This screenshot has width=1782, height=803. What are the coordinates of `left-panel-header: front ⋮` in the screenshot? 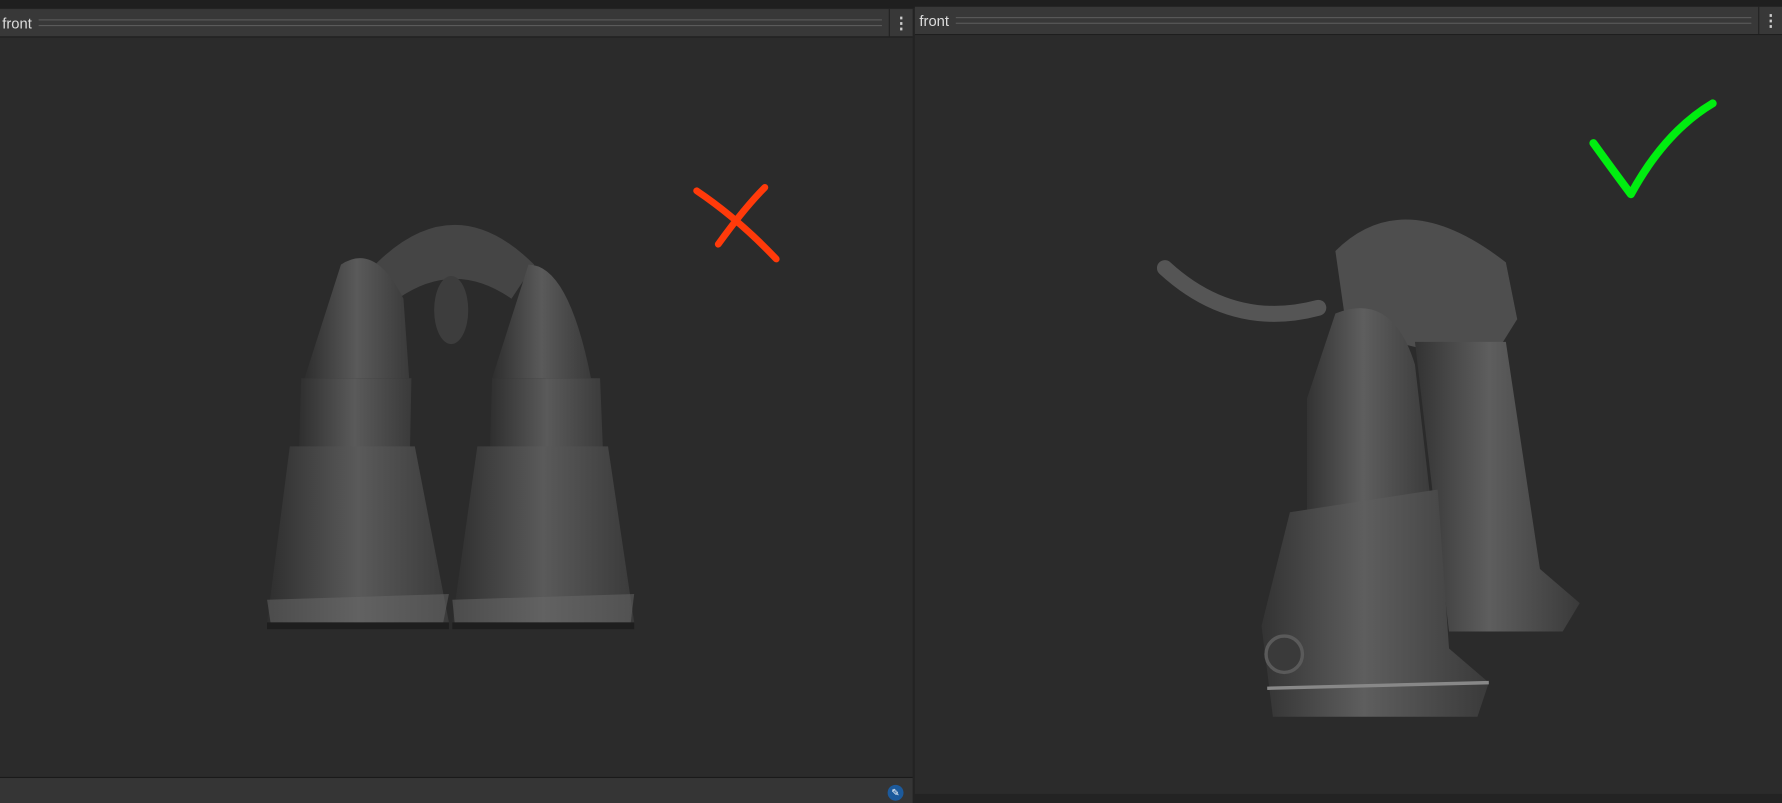 It's located at (456, 23).